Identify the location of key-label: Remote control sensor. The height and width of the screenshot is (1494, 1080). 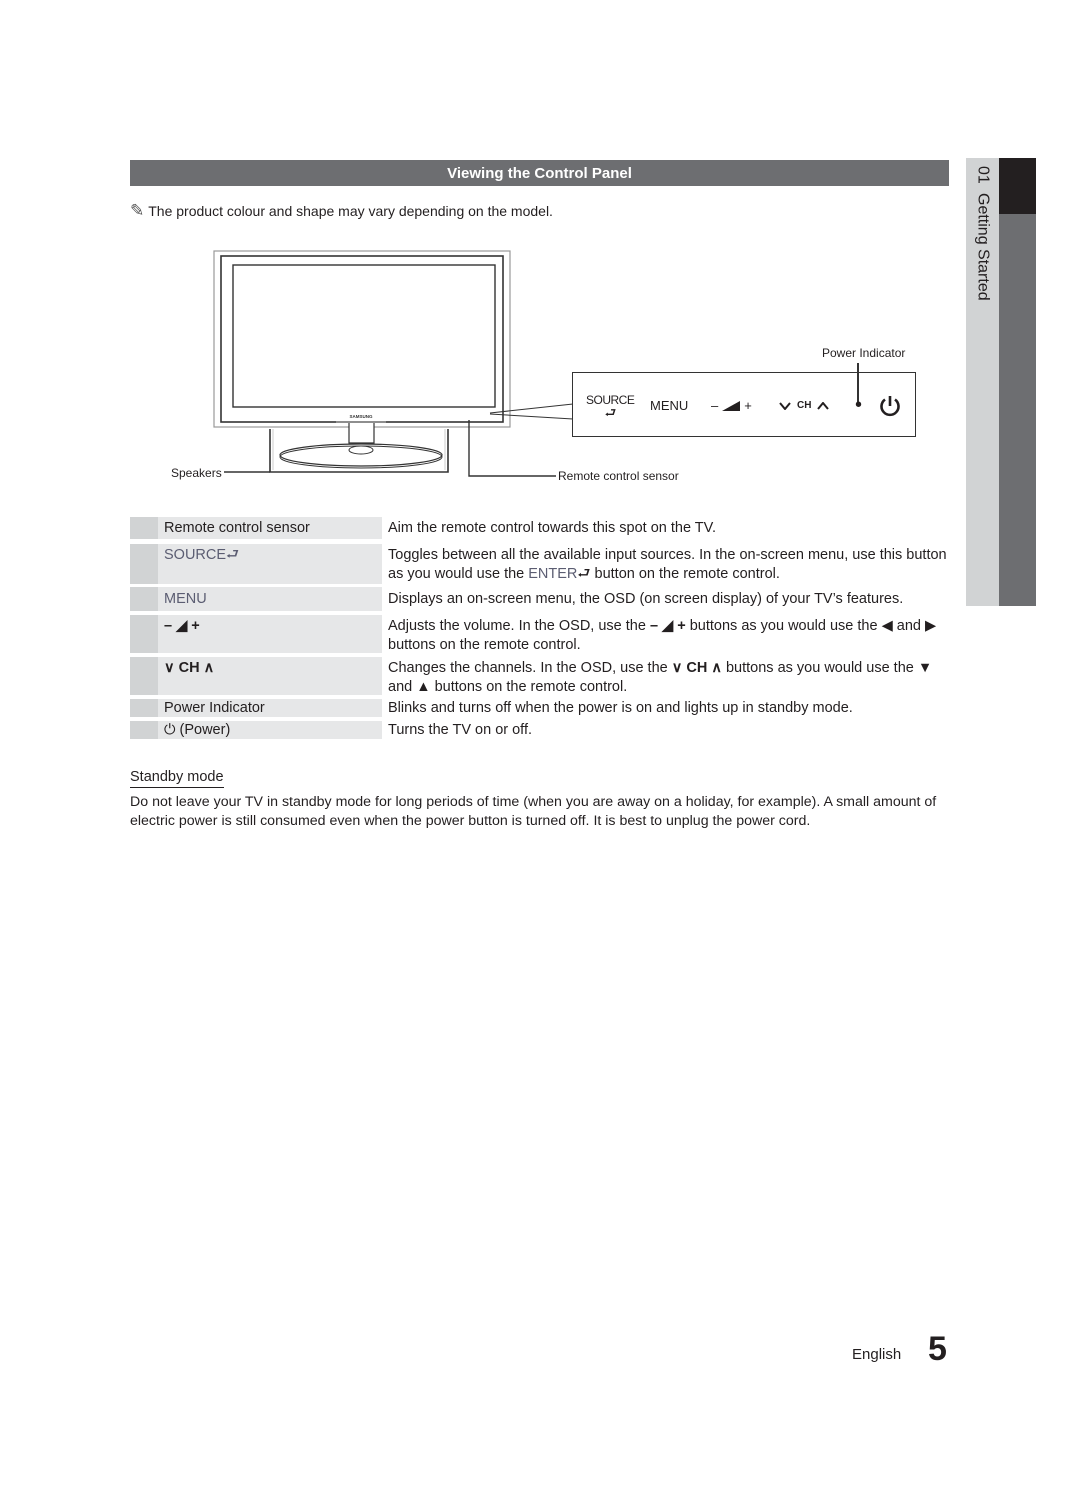
(237, 528).